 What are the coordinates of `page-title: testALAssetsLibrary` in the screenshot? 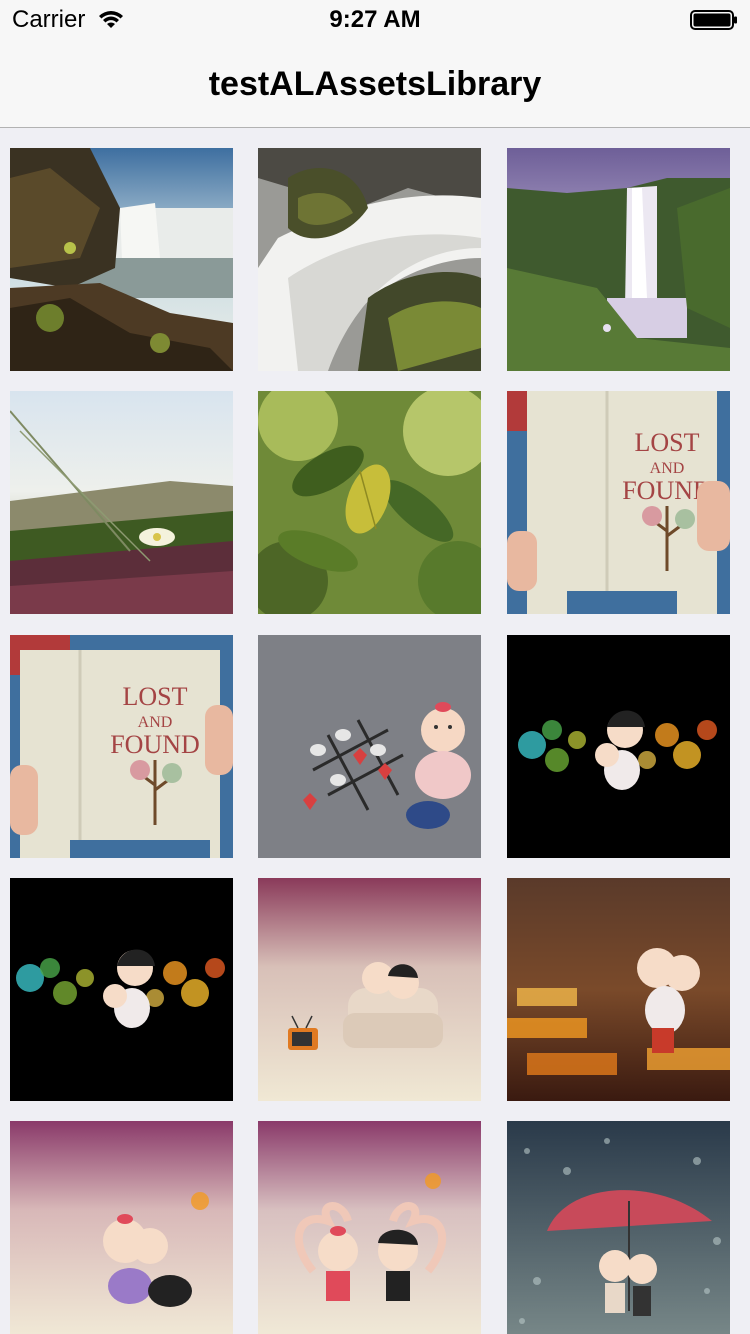 It's located at (375, 84).